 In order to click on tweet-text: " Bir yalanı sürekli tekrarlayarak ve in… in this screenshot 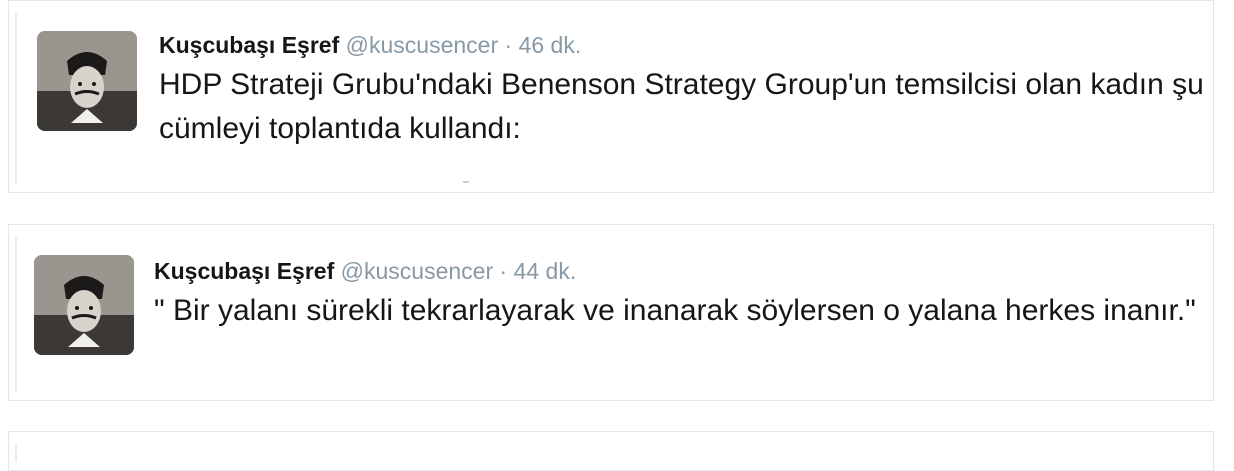, I will do `click(675, 310)`.